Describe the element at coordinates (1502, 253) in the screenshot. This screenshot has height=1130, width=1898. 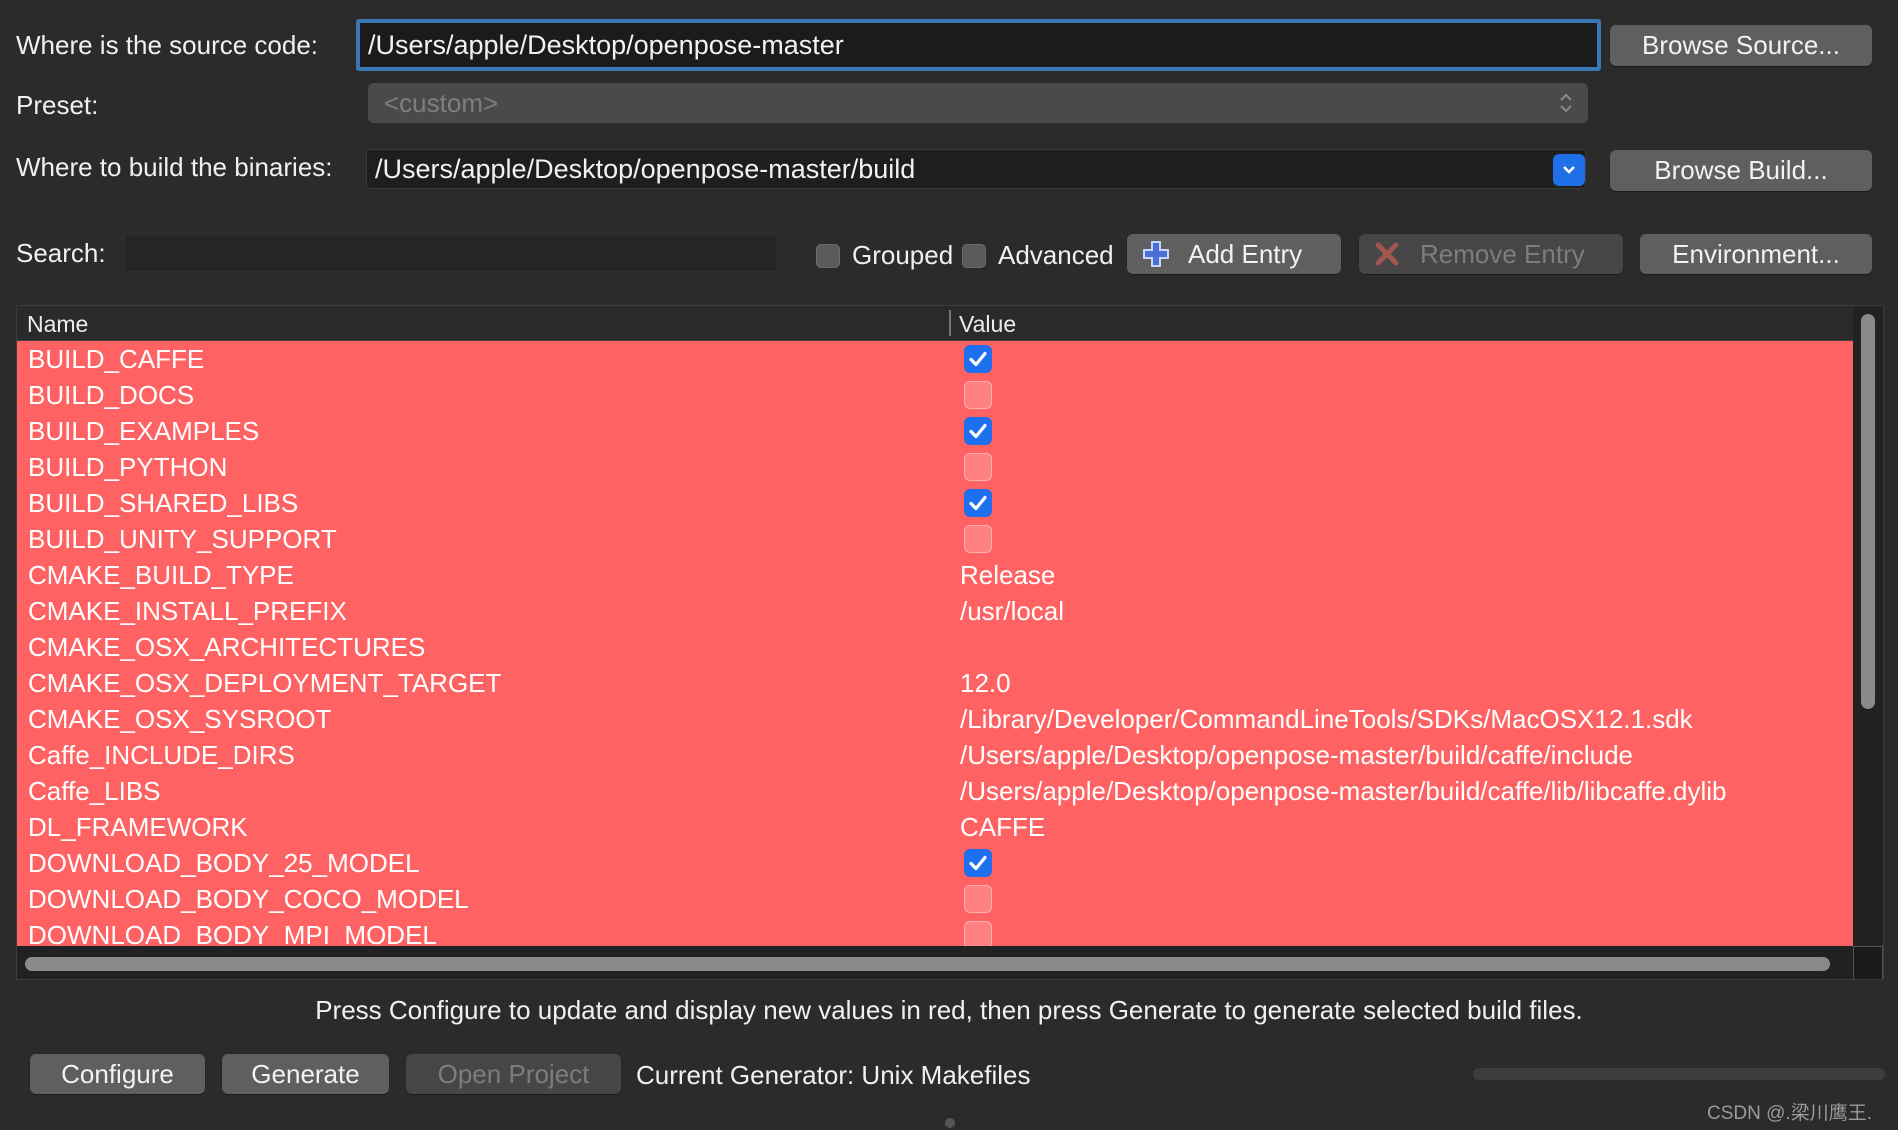
I see `remove-entry-label: Remove Entry` at that location.